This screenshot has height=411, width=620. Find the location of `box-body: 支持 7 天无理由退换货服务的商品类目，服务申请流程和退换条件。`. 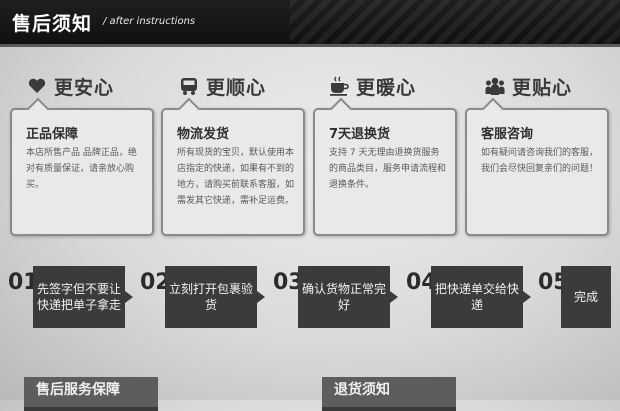

box-body: 支持 7 天无理由退换货服务的商品类目，服务申请流程和退换条件。 is located at coordinates (388, 169).